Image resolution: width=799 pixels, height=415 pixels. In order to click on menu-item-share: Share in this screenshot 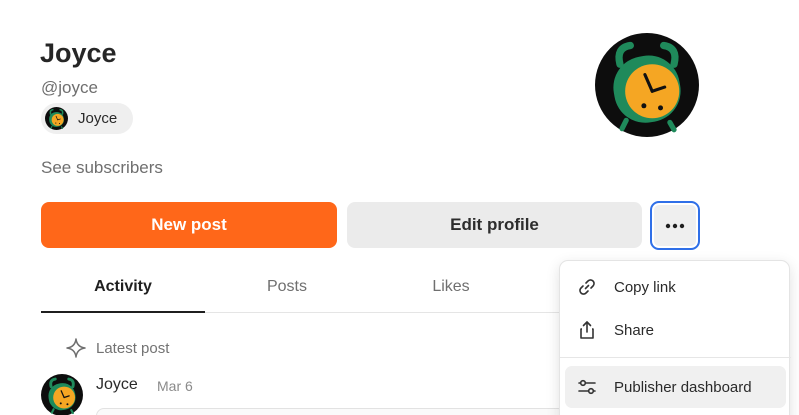, I will do `click(675, 330)`.